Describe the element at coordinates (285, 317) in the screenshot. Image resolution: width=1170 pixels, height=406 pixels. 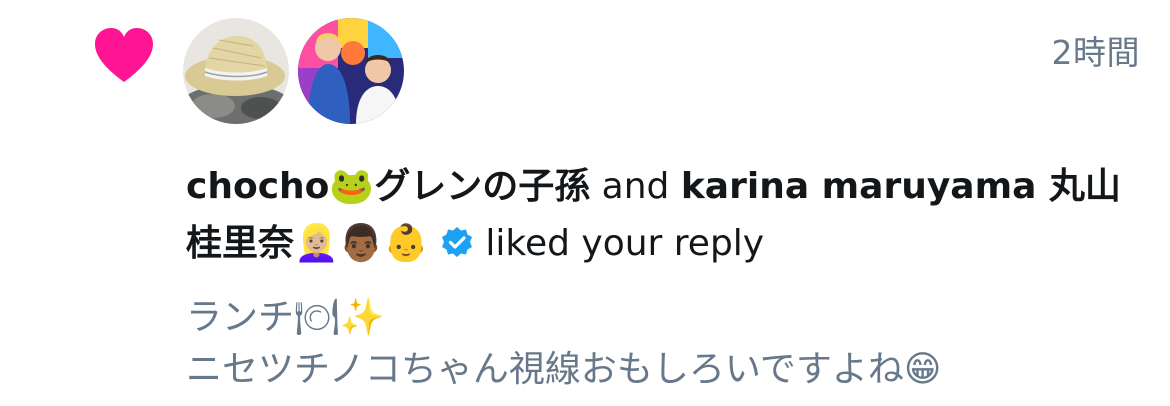
I see `tweet-line: ランチ🍽✨` at that location.